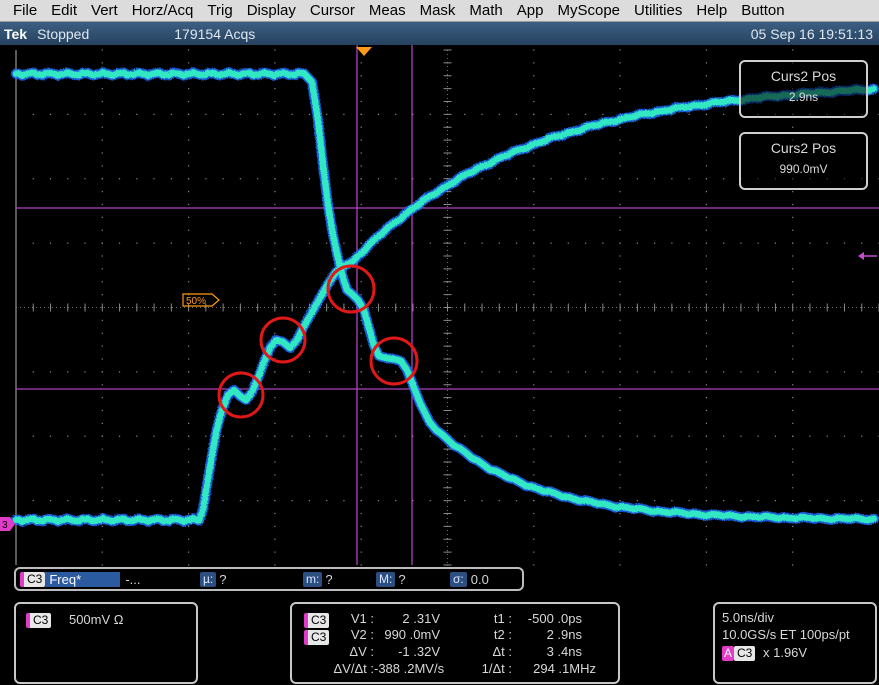 The height and width of the screenshot is (685, 879). I want to click on trigger-level-flag: 50%, so click(201, 300).